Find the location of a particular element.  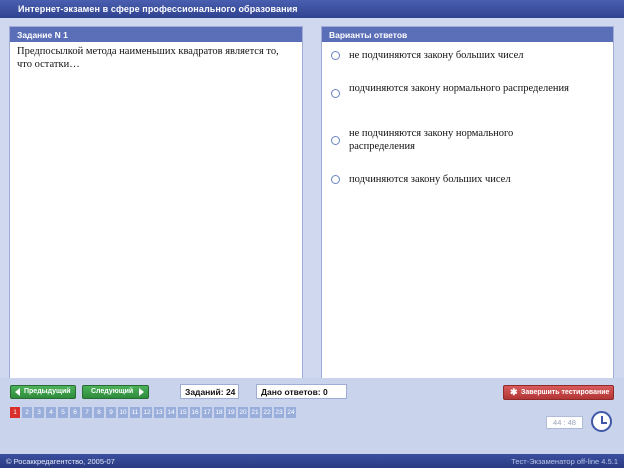

question-number-cell: 8 is located at coordinates (99, 412).